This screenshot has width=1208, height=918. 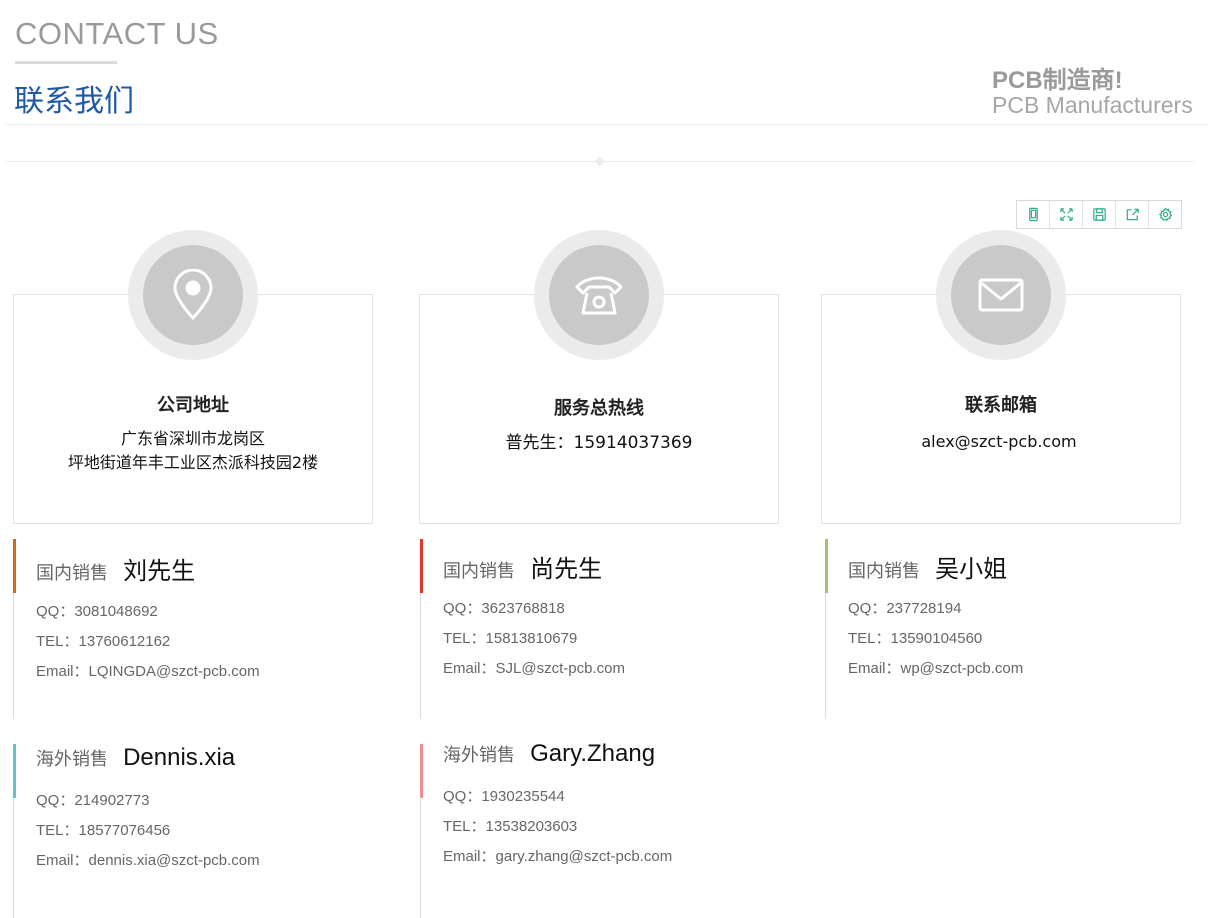 I want to click on sales-email: Email：wp@szct-pcb.com, so click(x=935, y=667).